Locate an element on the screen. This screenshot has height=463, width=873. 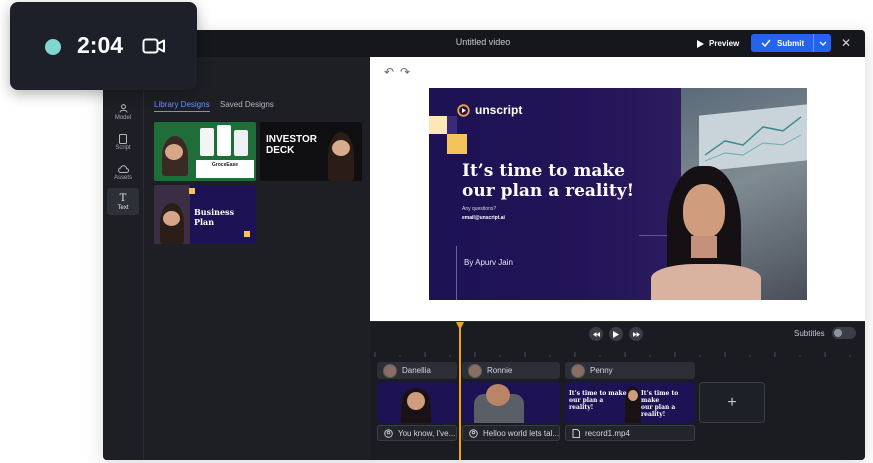
slide-headline: It’s time to make our plan a reality! is located at coordinates (572, 181).